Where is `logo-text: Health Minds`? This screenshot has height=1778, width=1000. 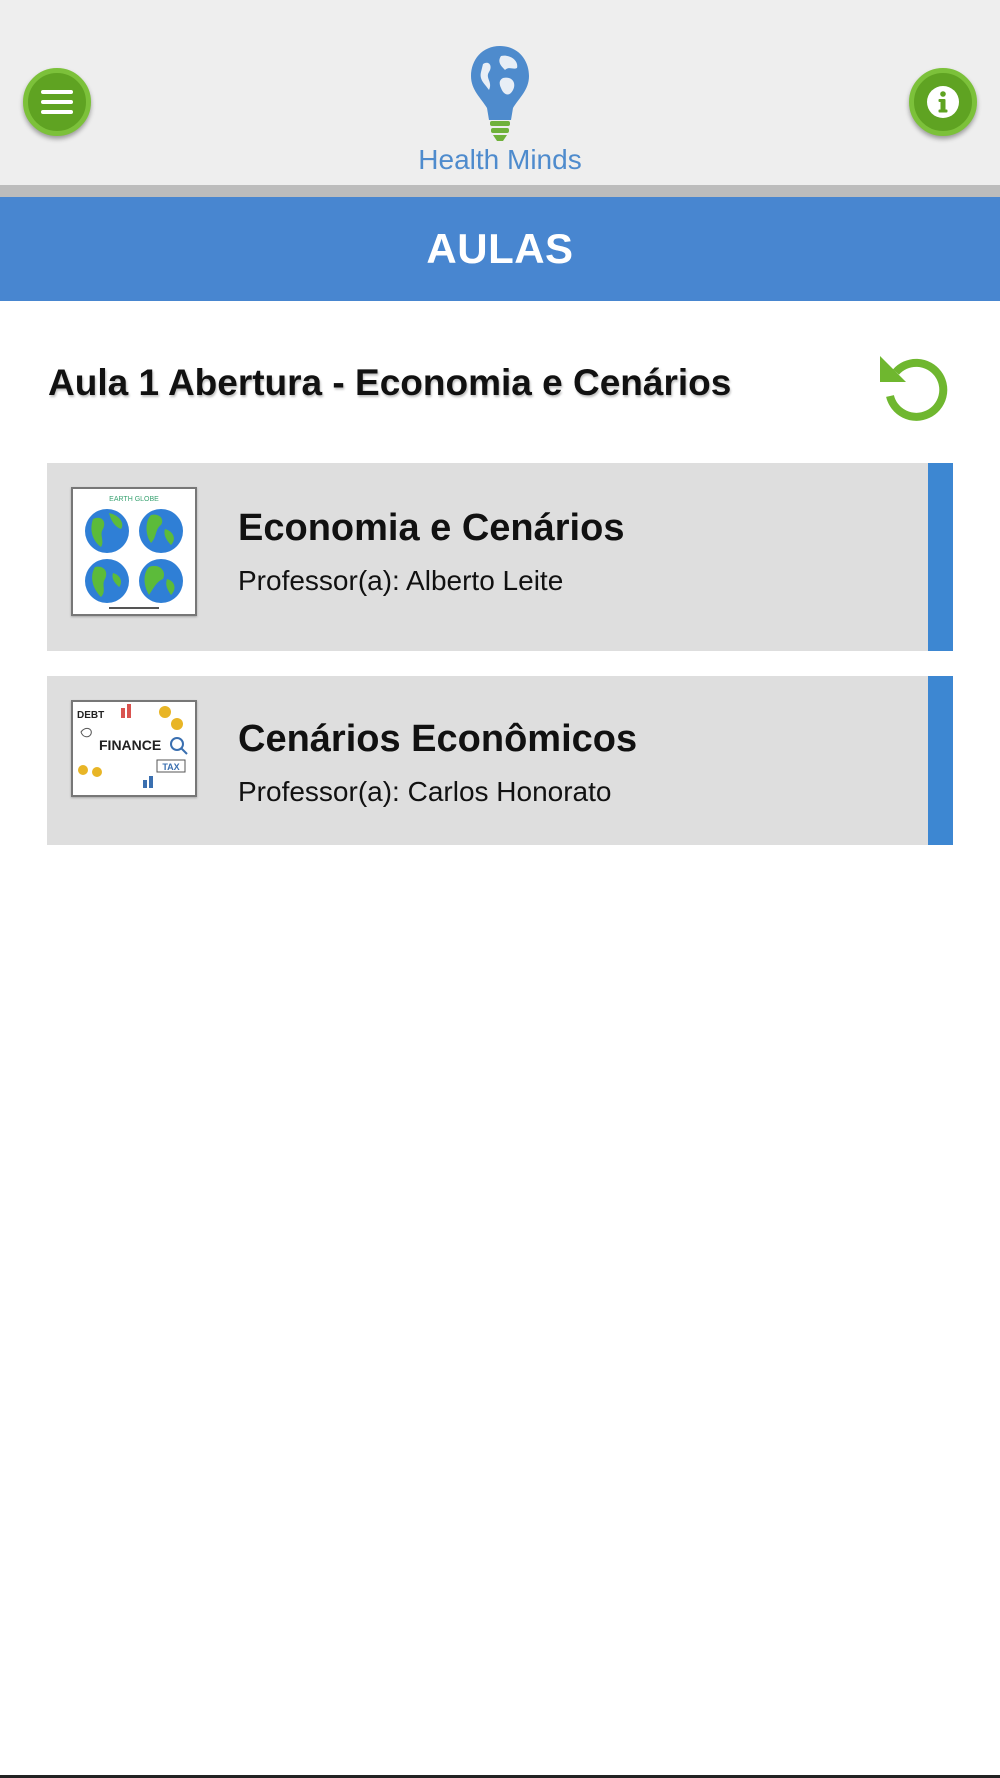 logo-text: Health Minds is located at coordinates (500, 159).